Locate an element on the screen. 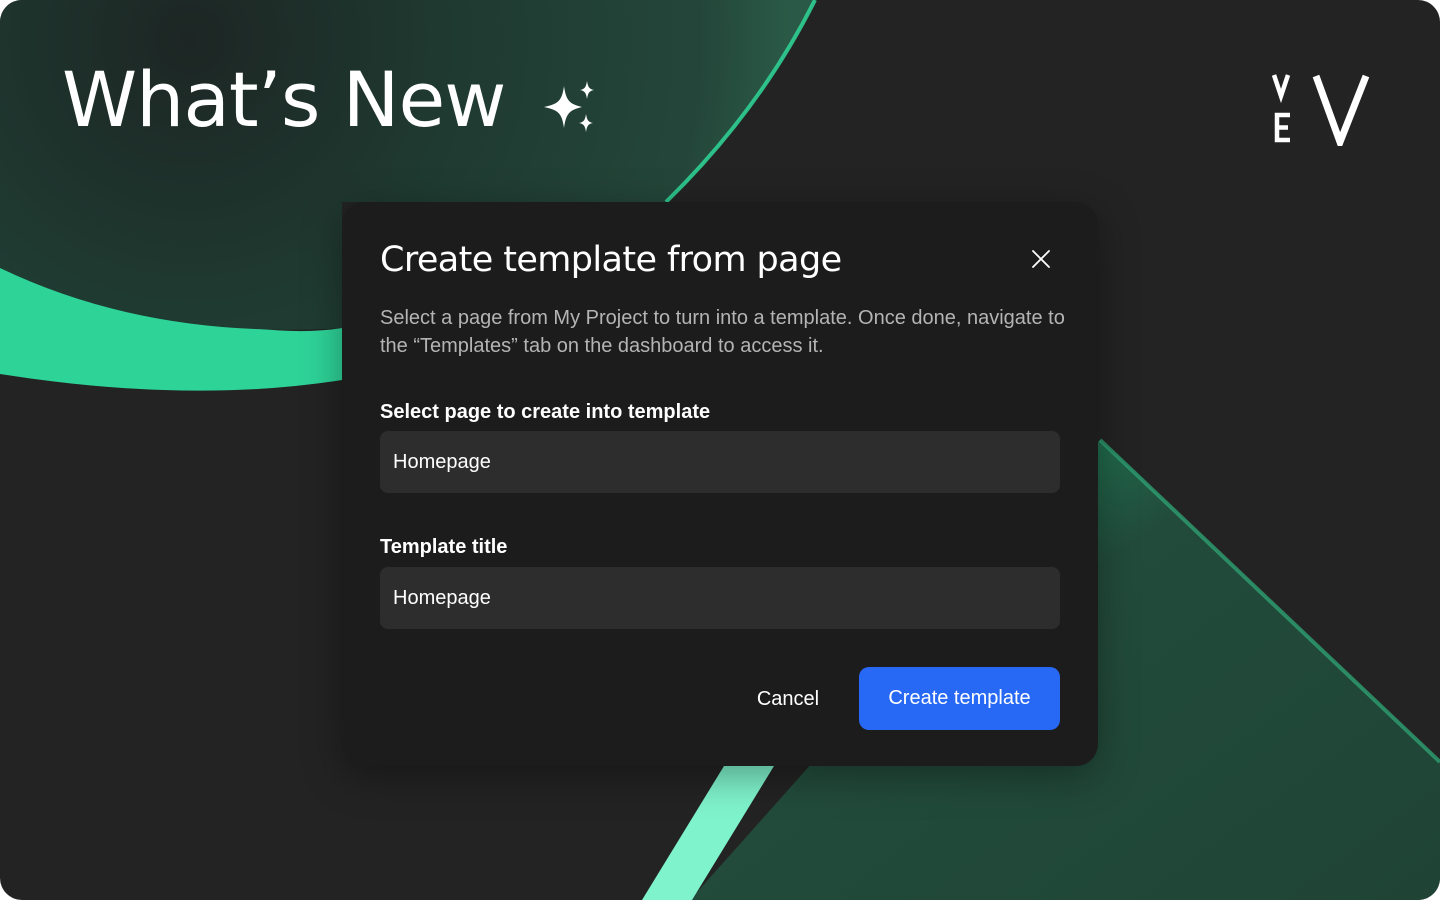 This screenshot has width=1440, height=900. template-title-label: Template title is located at coordinates (444, 547).